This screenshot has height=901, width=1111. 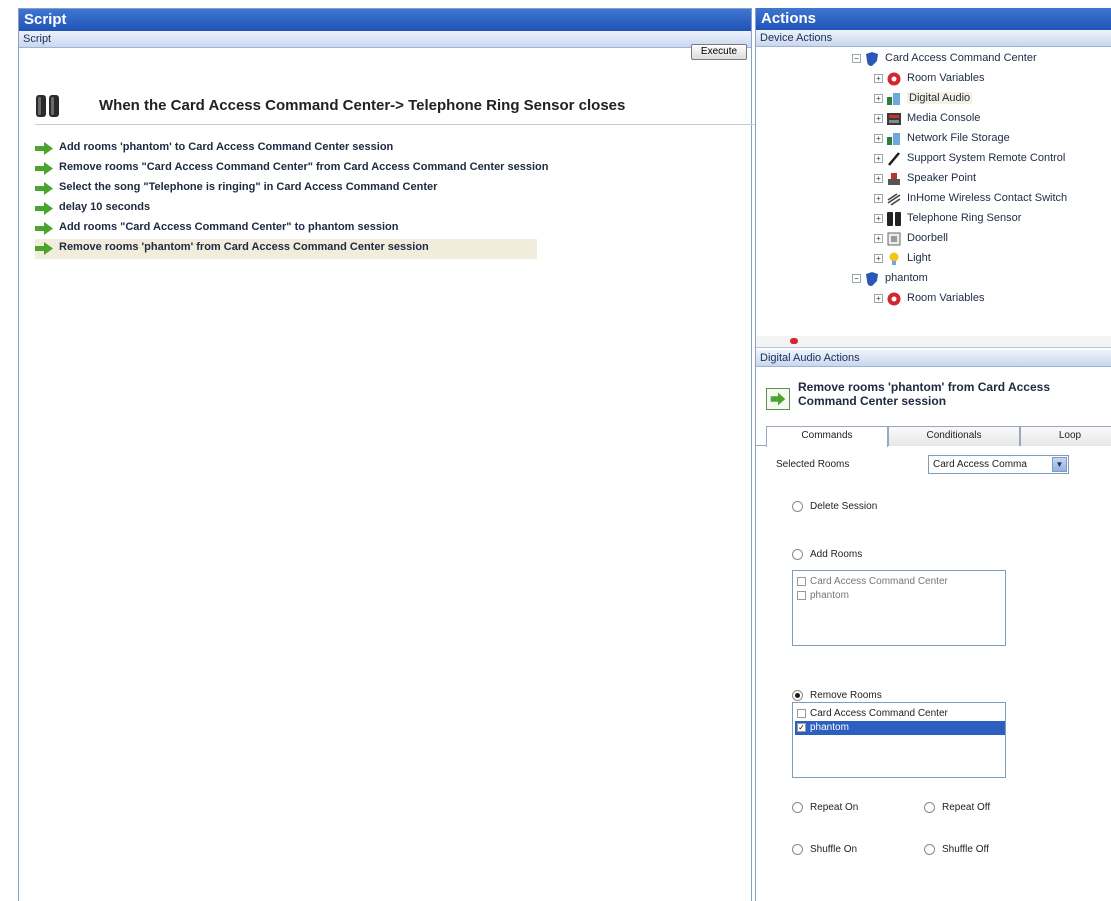 What do you see at coordinates (385, 20) in the screenshot?
I see `script-panel-title: Script` at bounding box center [385, 20].